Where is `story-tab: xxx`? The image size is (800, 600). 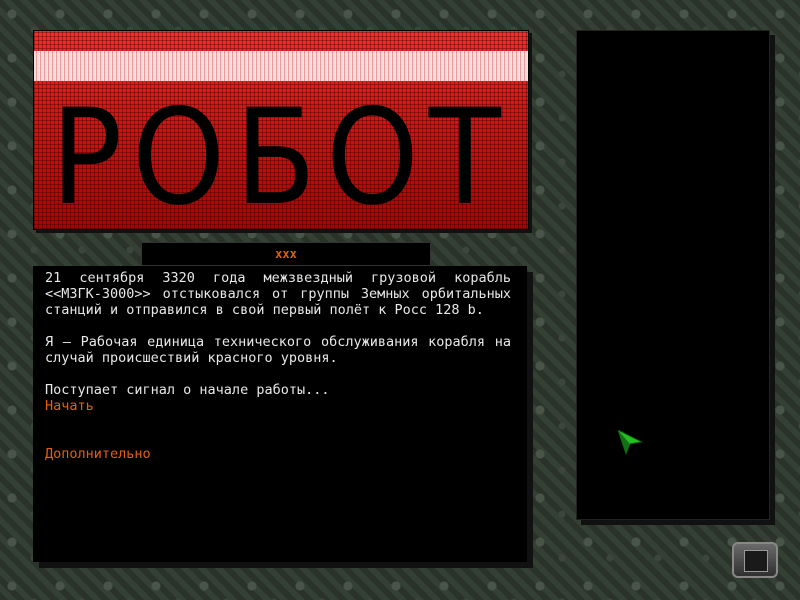
story-tab: xxx is located at coordinates (286, 254).